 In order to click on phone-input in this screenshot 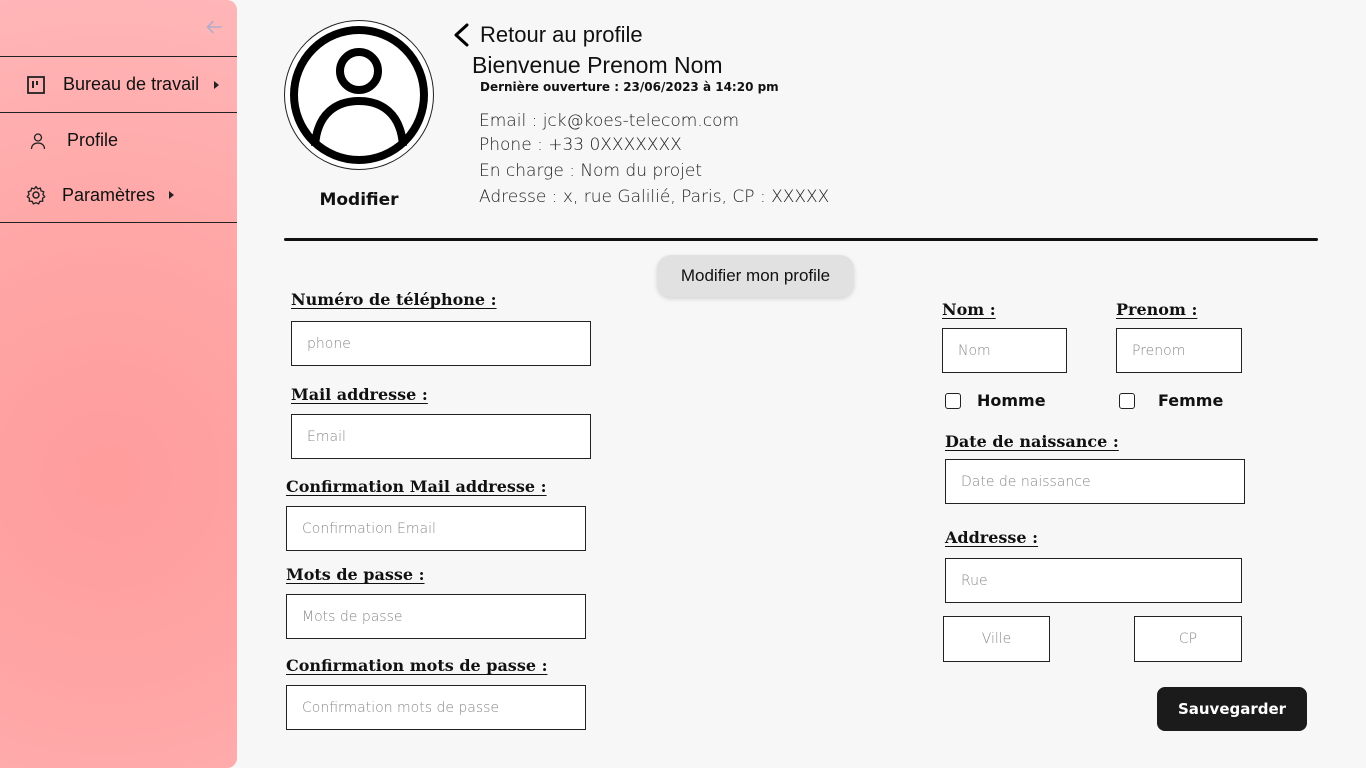, I will do `click(441, 343)`.